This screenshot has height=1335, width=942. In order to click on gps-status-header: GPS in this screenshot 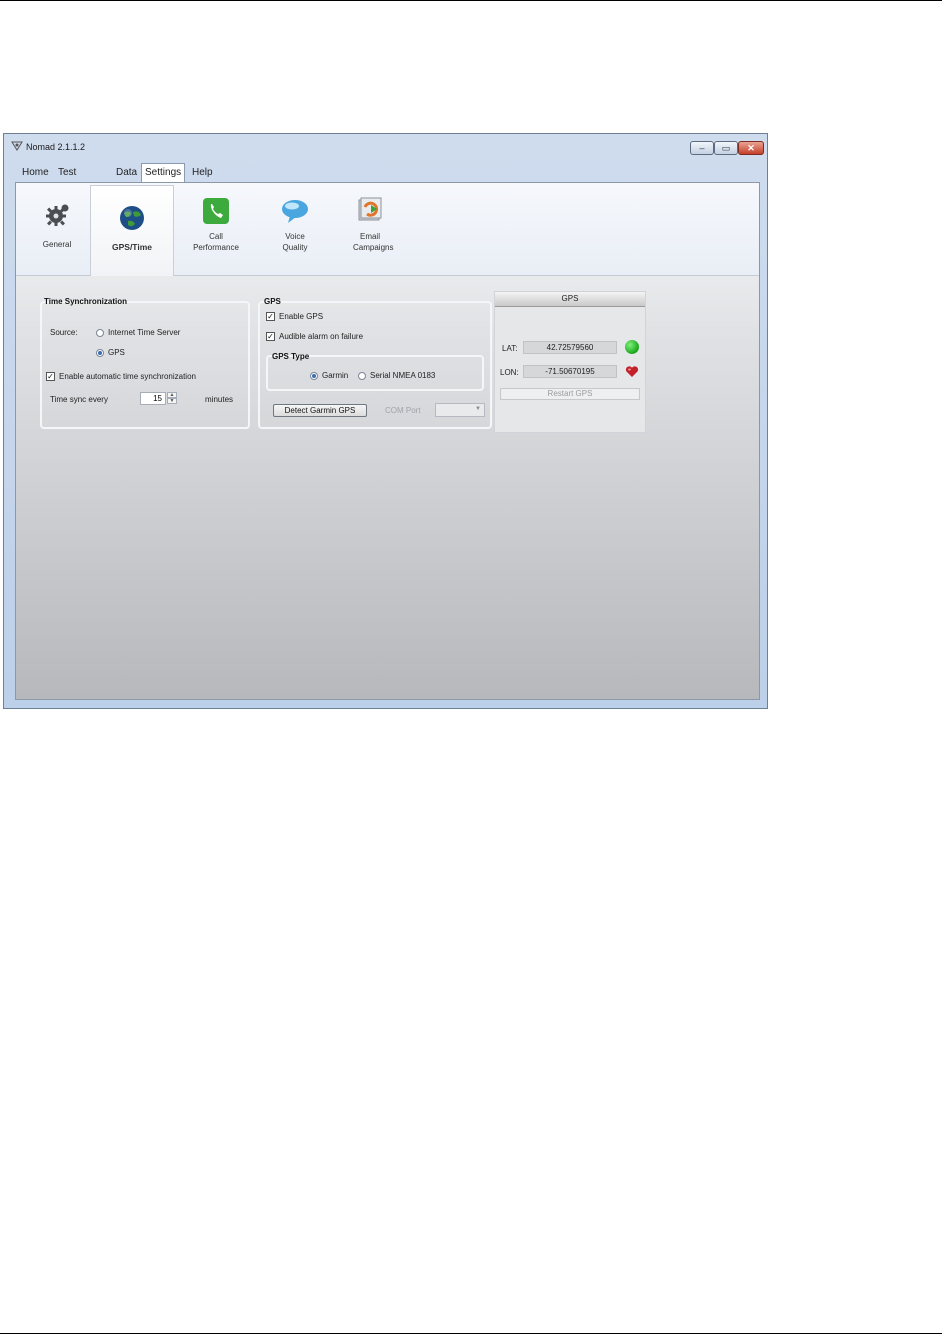, I will do `click(570, 299)`.